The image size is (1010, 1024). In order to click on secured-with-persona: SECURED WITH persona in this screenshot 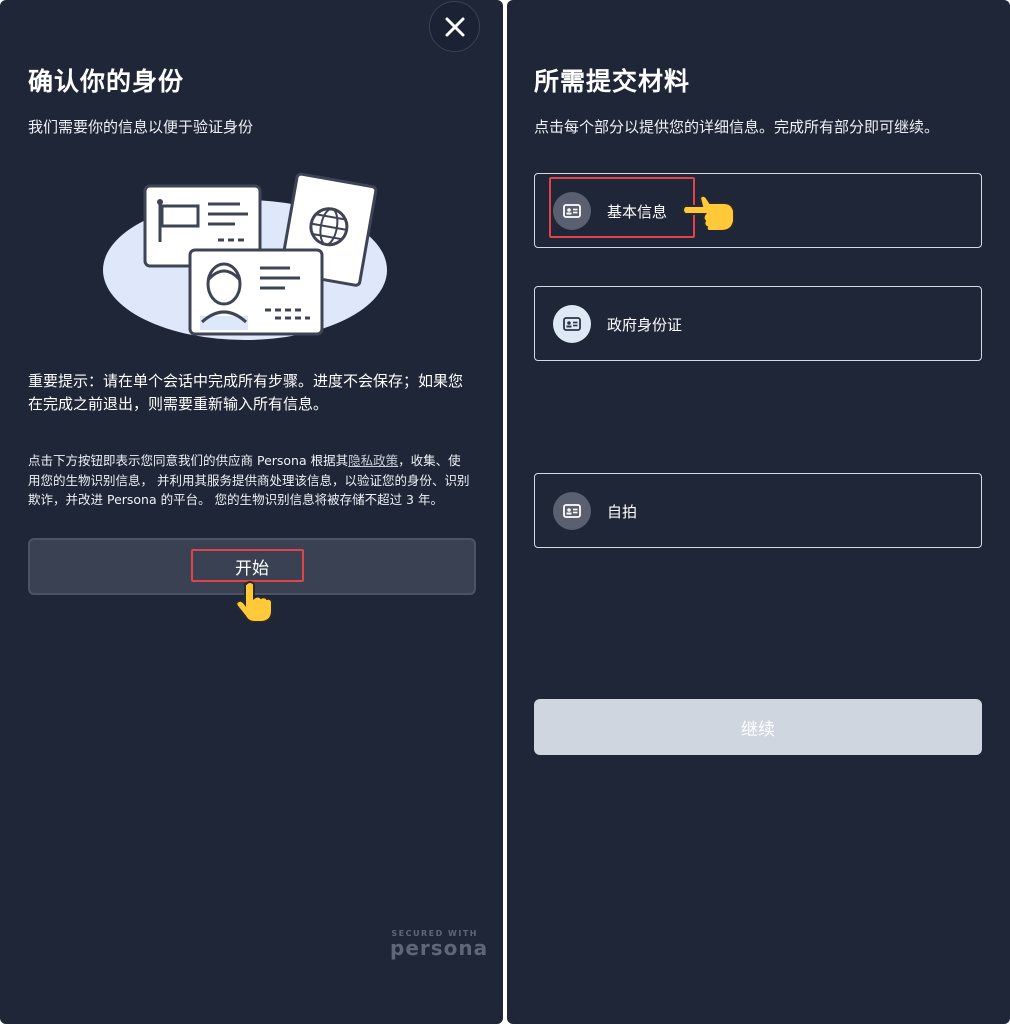, I will do `click(439, 944)`.